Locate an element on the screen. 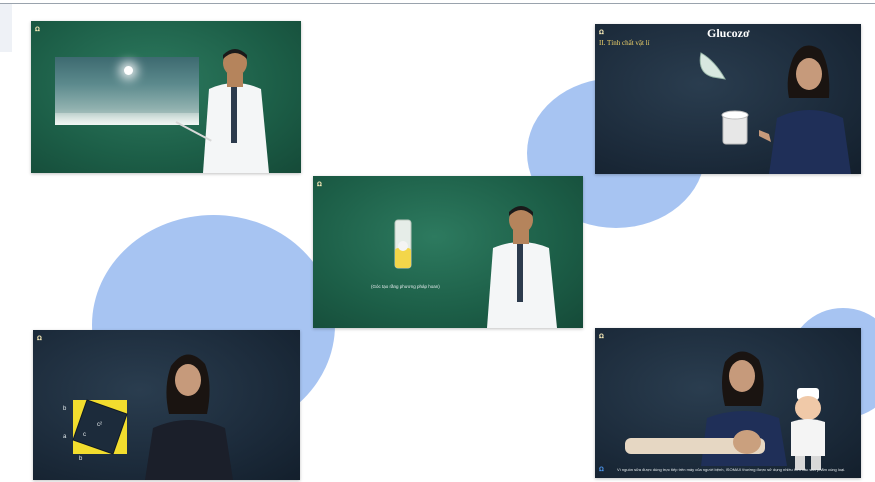 The width and height of the screenshot is (875, 482). label-c: c is located at coordinates (84, 435).